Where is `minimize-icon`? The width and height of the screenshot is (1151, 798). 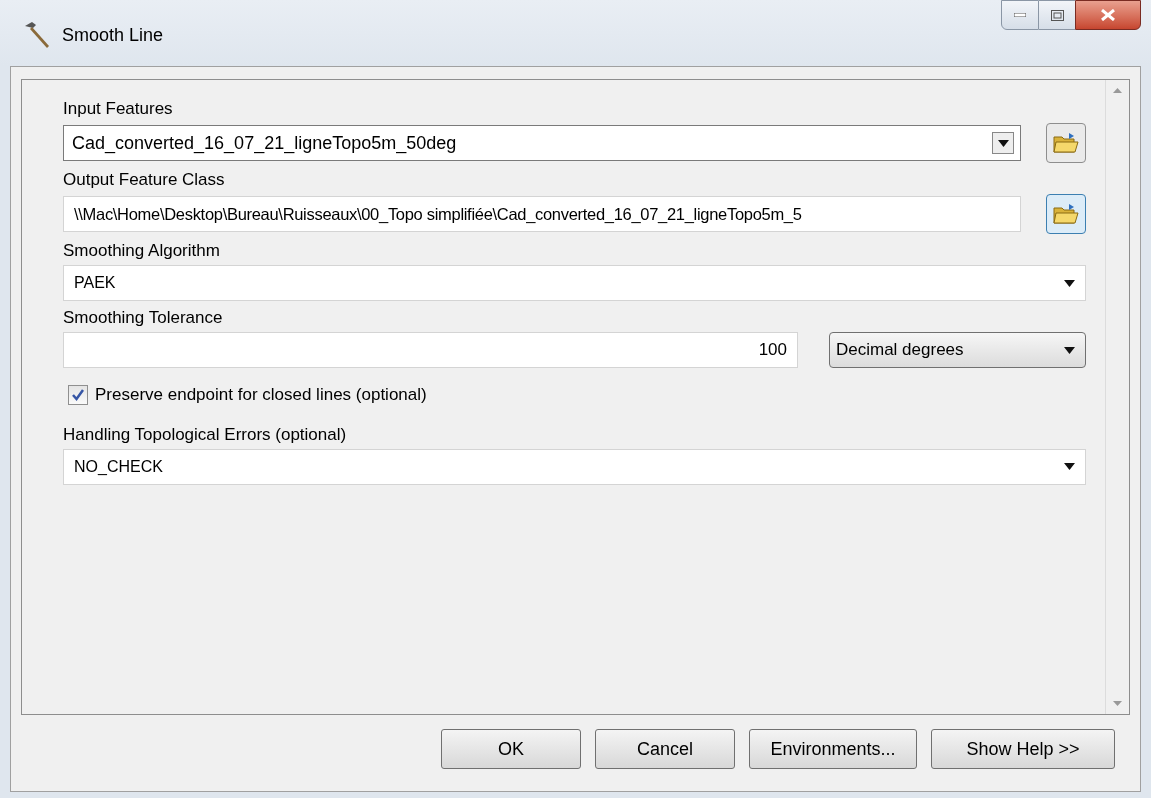
minimize-icon is located at coordinates (1020, 15).